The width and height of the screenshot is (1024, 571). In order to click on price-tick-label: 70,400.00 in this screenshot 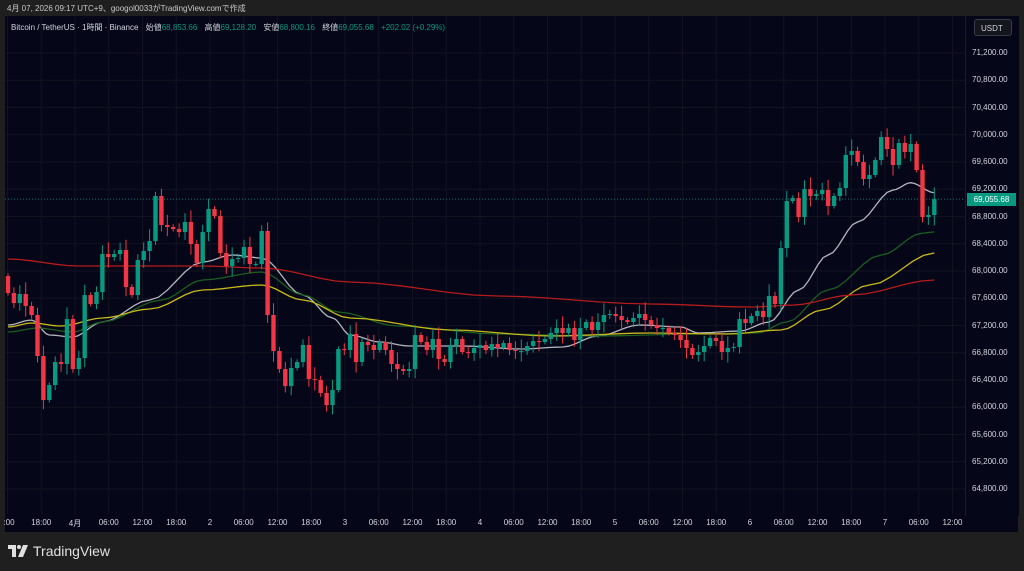, I will do `click(990, 107)`.